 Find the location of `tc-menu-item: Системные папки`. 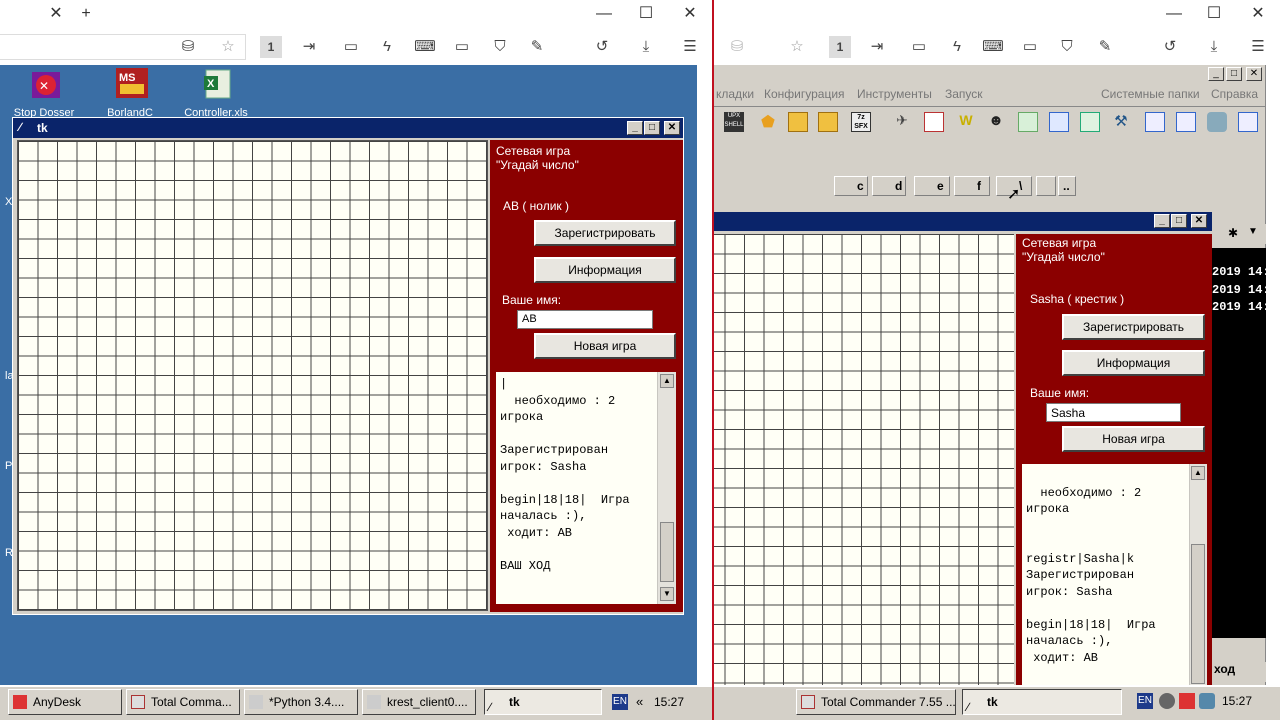

tc-menu-item: Системные папки is located at coordinates (1150, 94).